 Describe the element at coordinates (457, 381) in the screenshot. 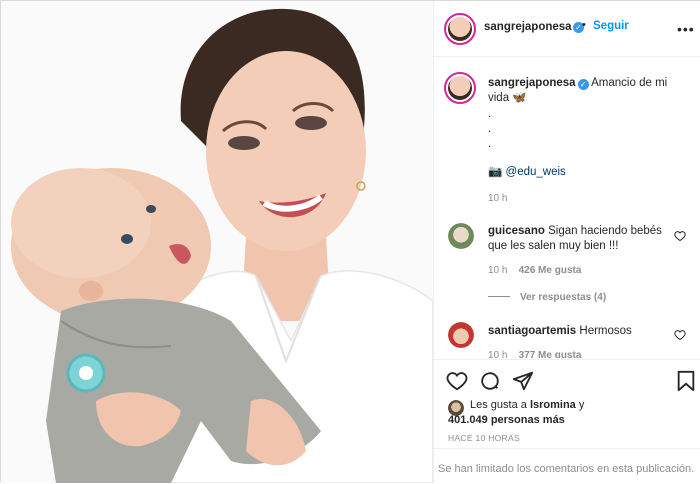

I see `like-heart-icon` at that location.